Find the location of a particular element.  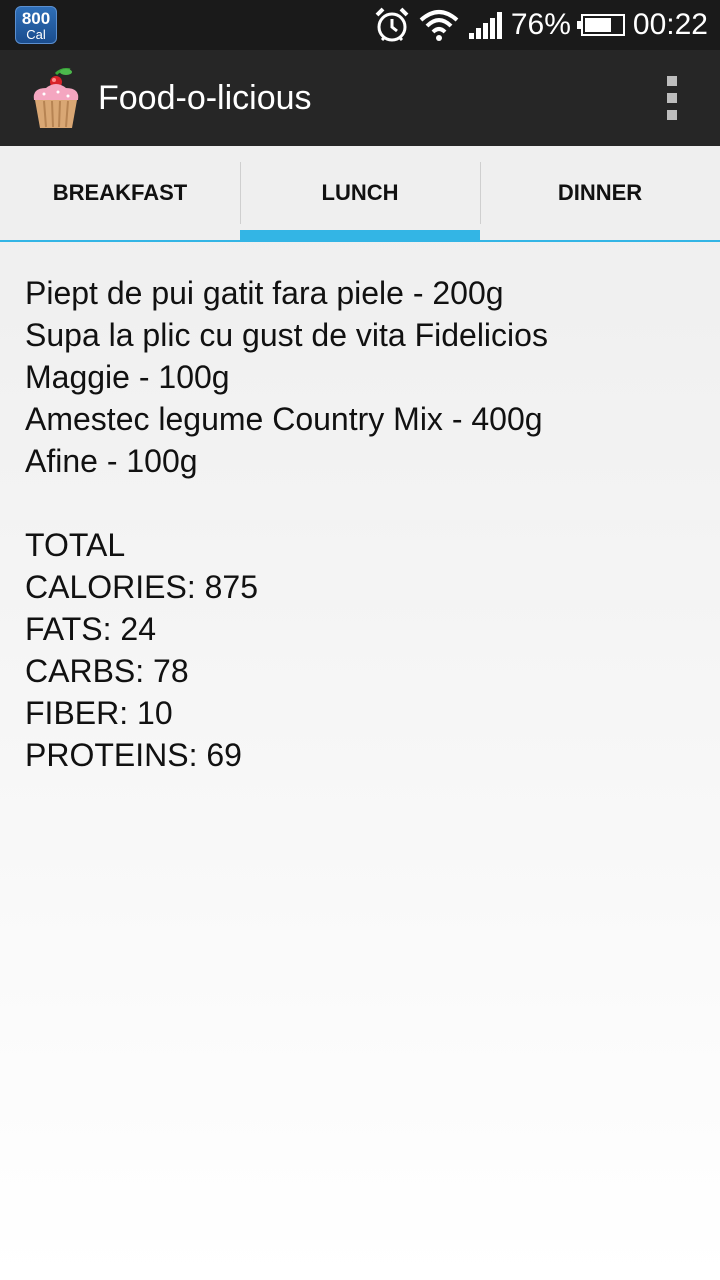

food-item: Supa la plic cu gust de vita Fidelicios is located at coordinates (286, 335).